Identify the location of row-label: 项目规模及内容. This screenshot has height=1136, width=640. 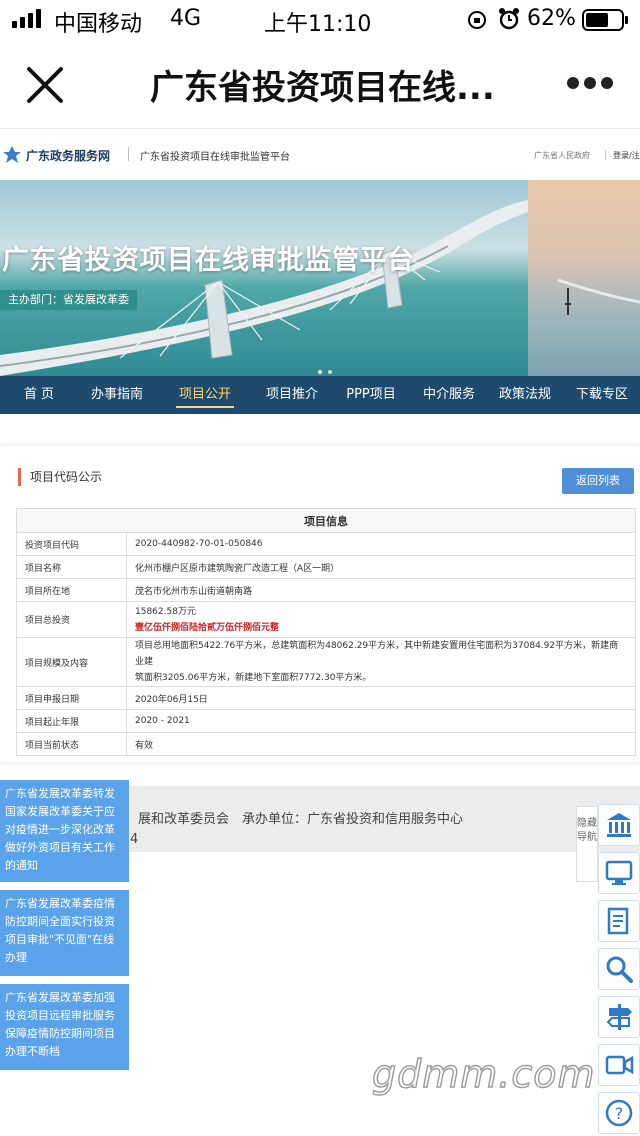
(71, 662).